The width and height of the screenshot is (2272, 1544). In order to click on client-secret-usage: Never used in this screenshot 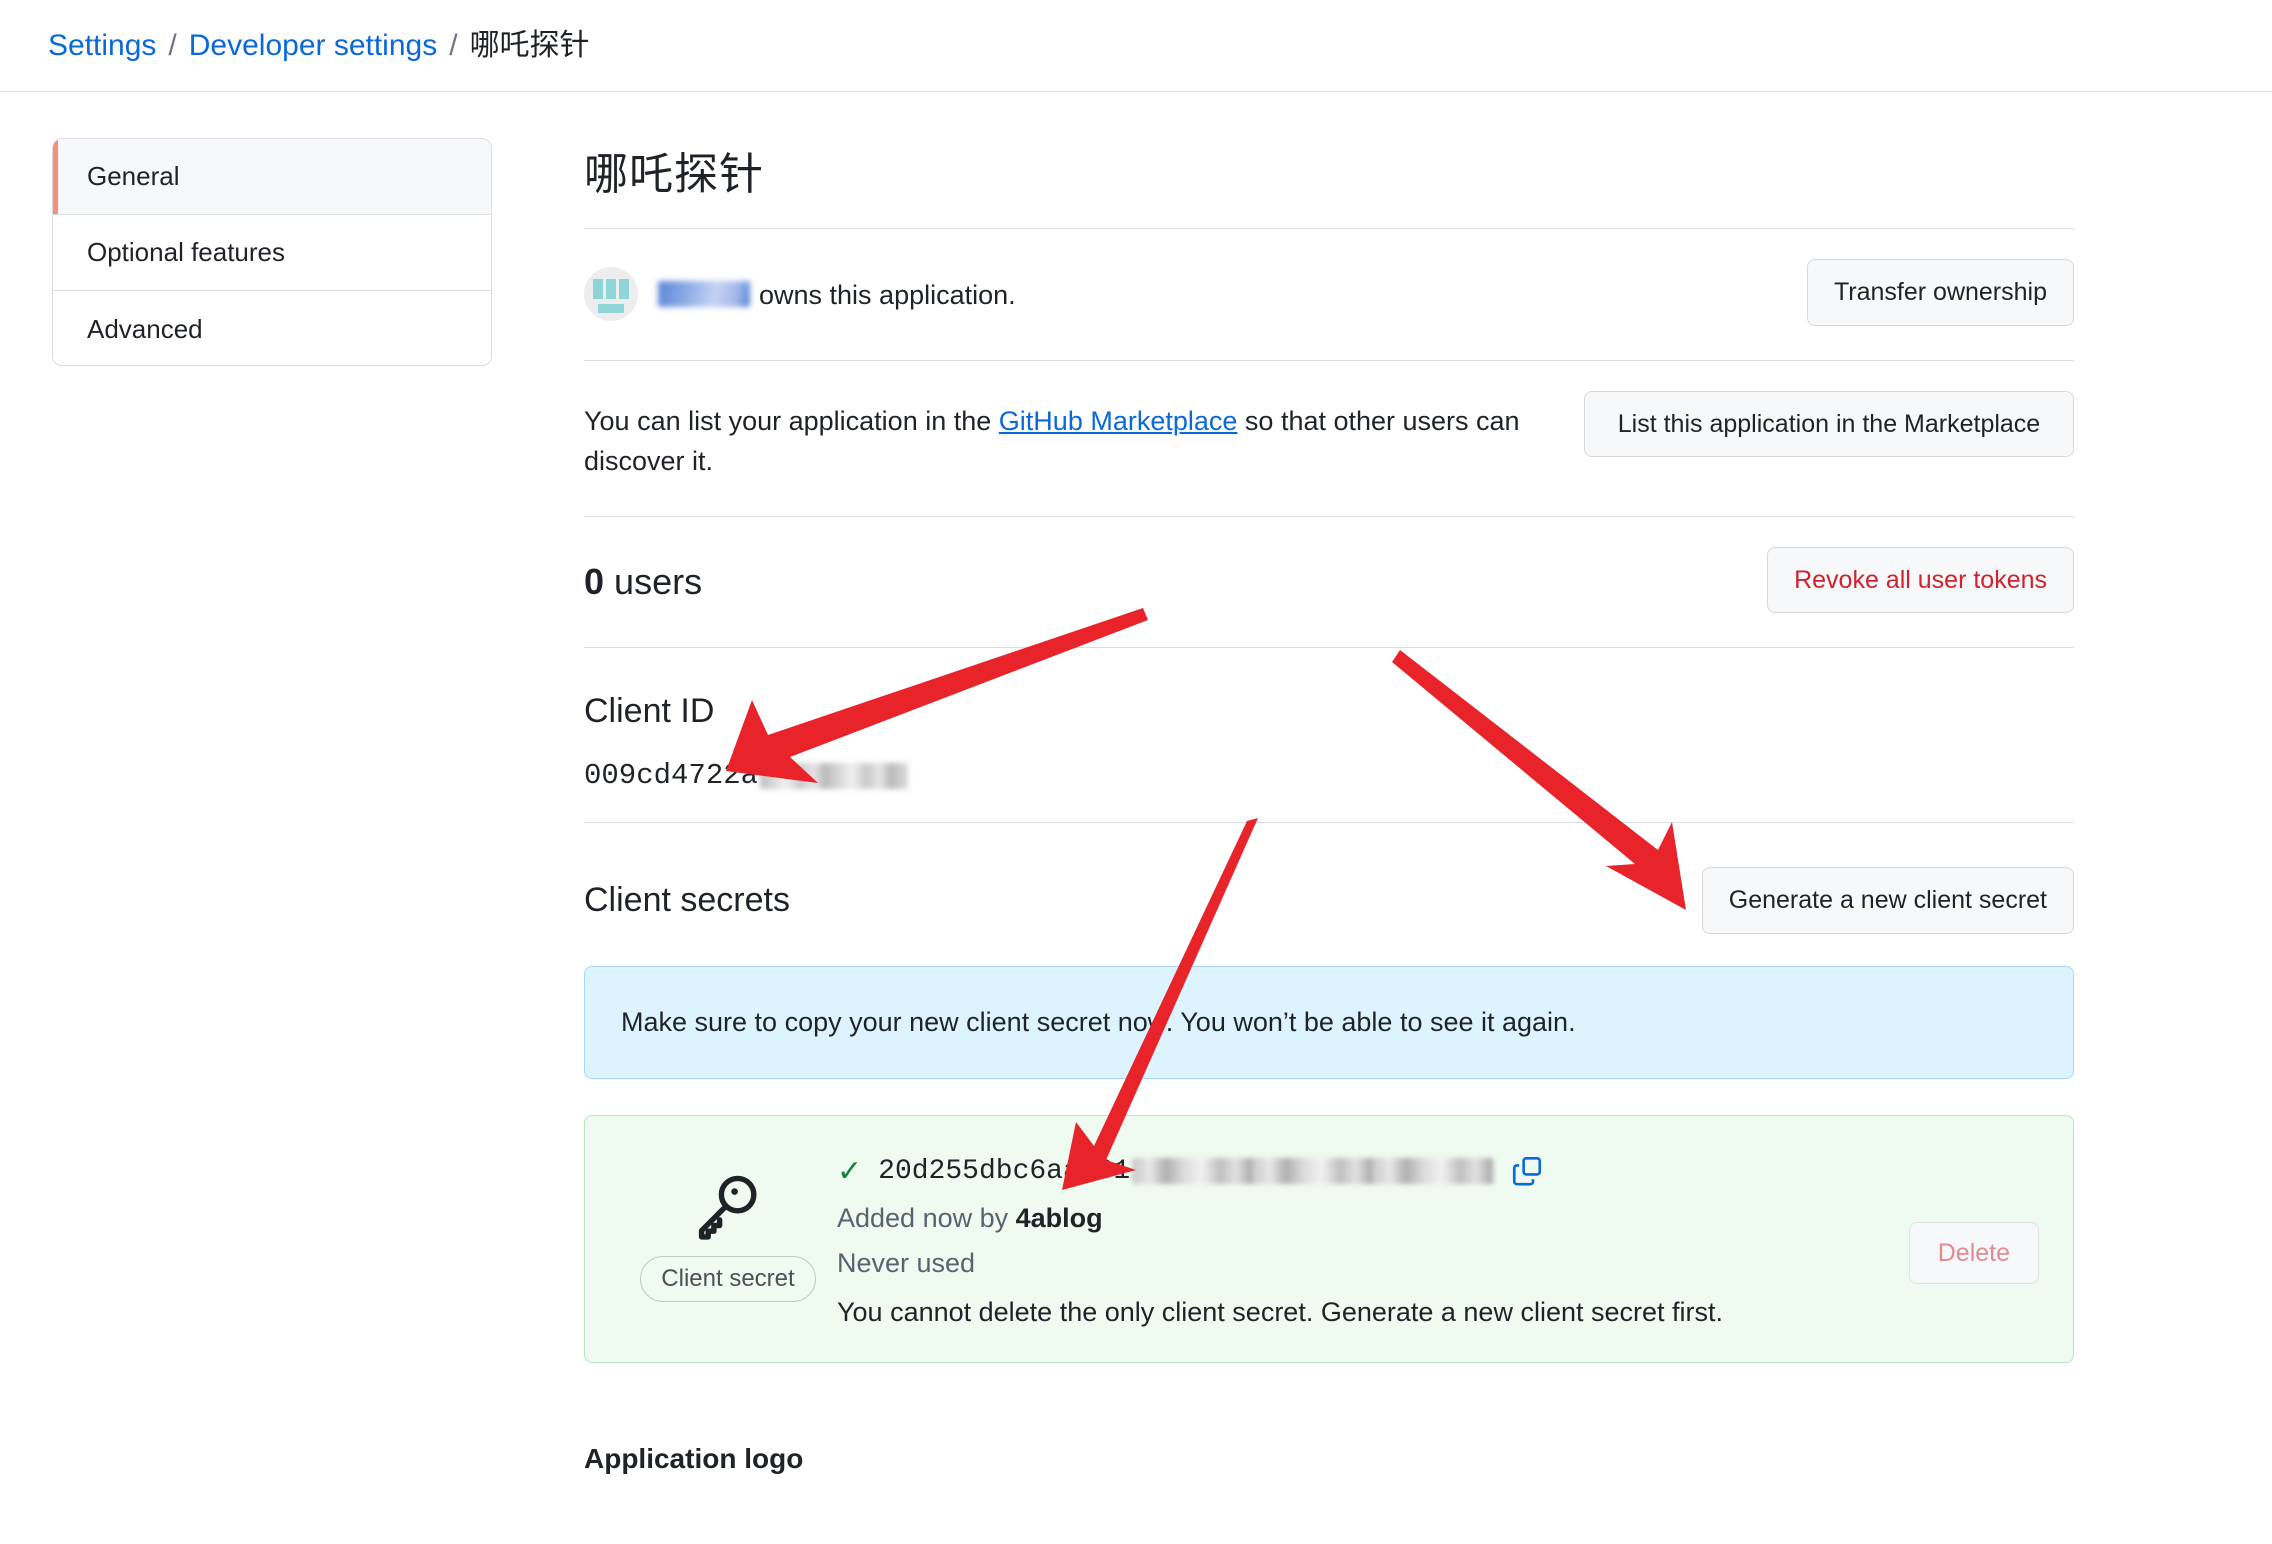, I will do `click(906, 1262)`.